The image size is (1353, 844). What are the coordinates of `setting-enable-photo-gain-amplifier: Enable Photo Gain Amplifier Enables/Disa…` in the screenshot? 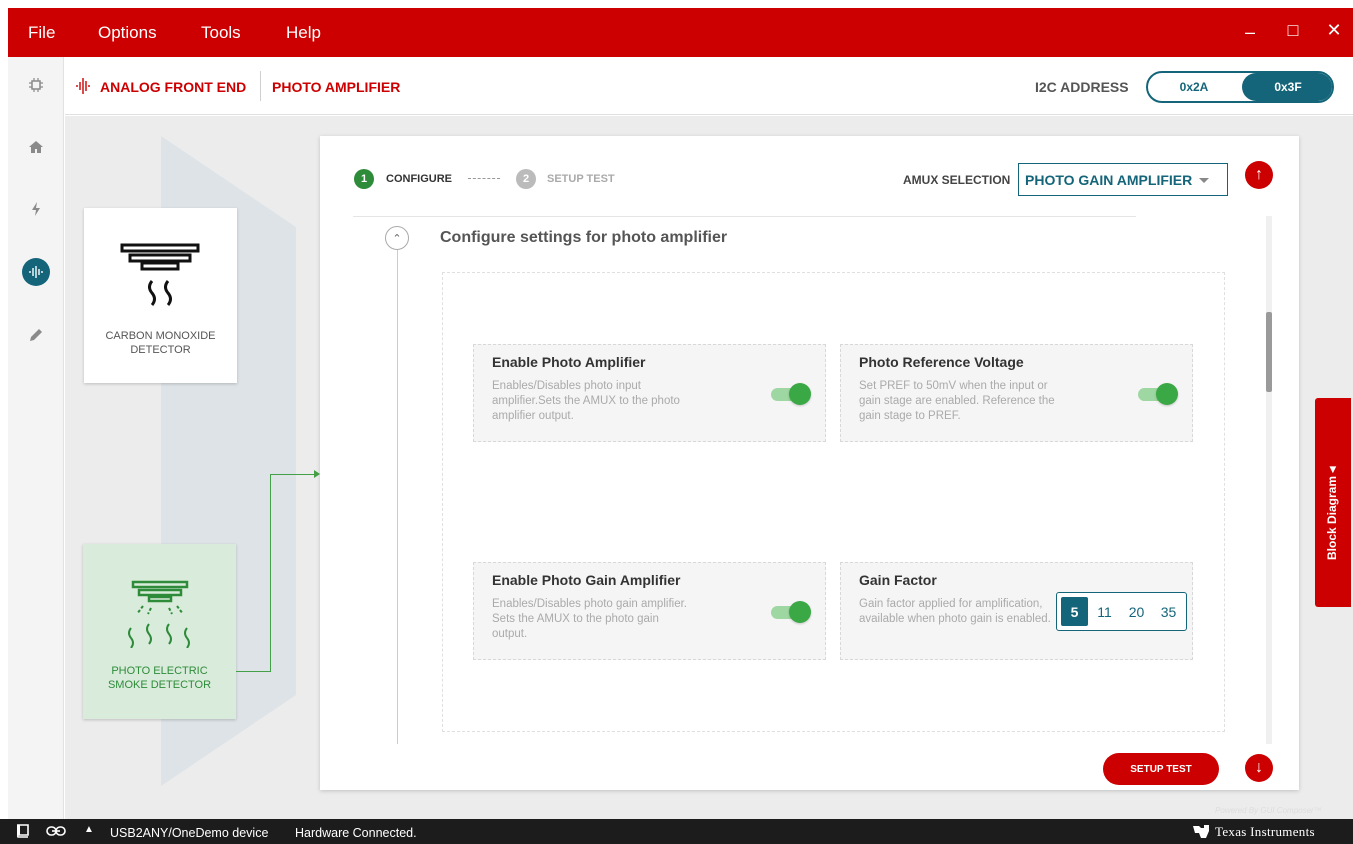 It's located at (649, 611).